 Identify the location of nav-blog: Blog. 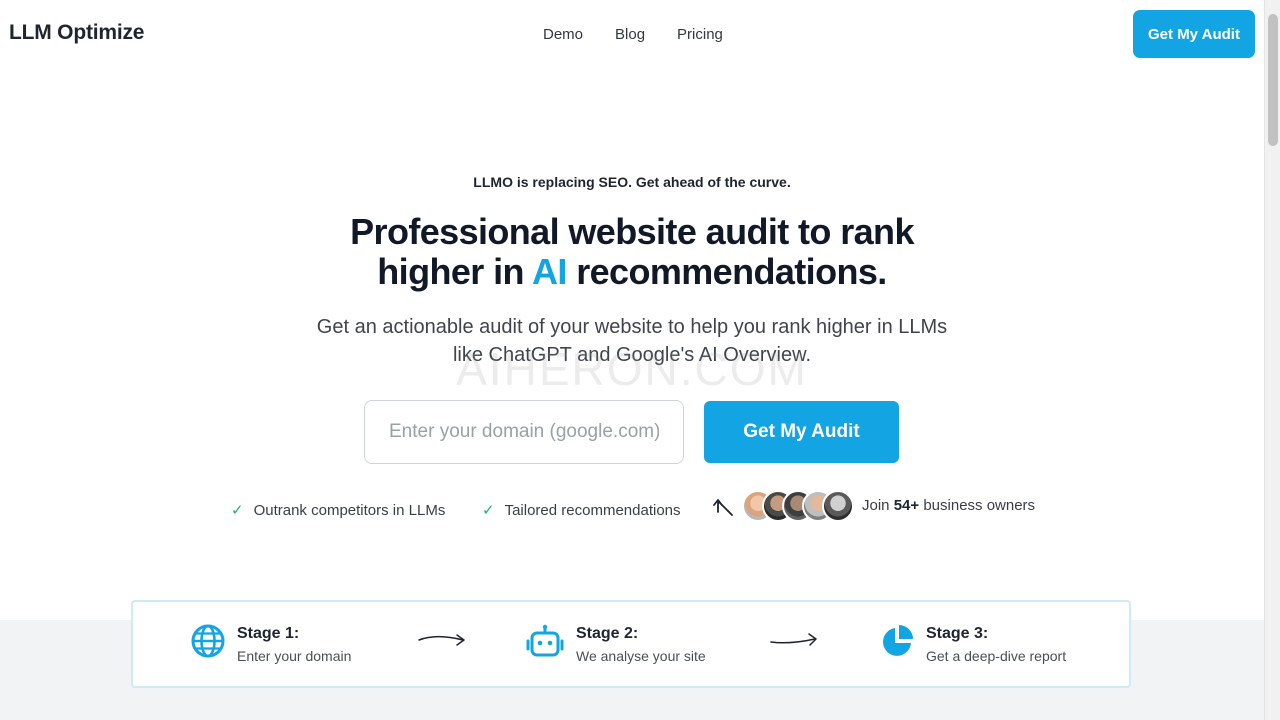
(630, 34).